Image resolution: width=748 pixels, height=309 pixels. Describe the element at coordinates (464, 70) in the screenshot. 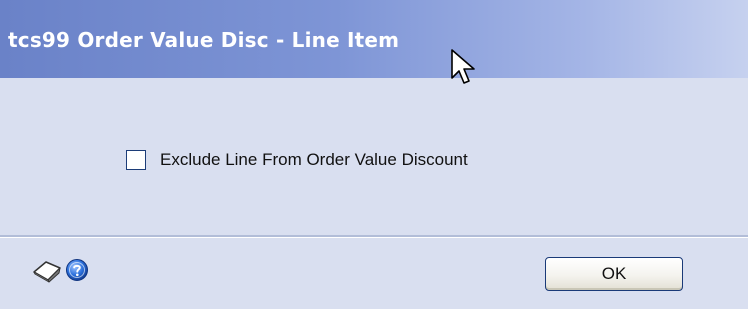

I see `mouse-cursor-icon` at that location.